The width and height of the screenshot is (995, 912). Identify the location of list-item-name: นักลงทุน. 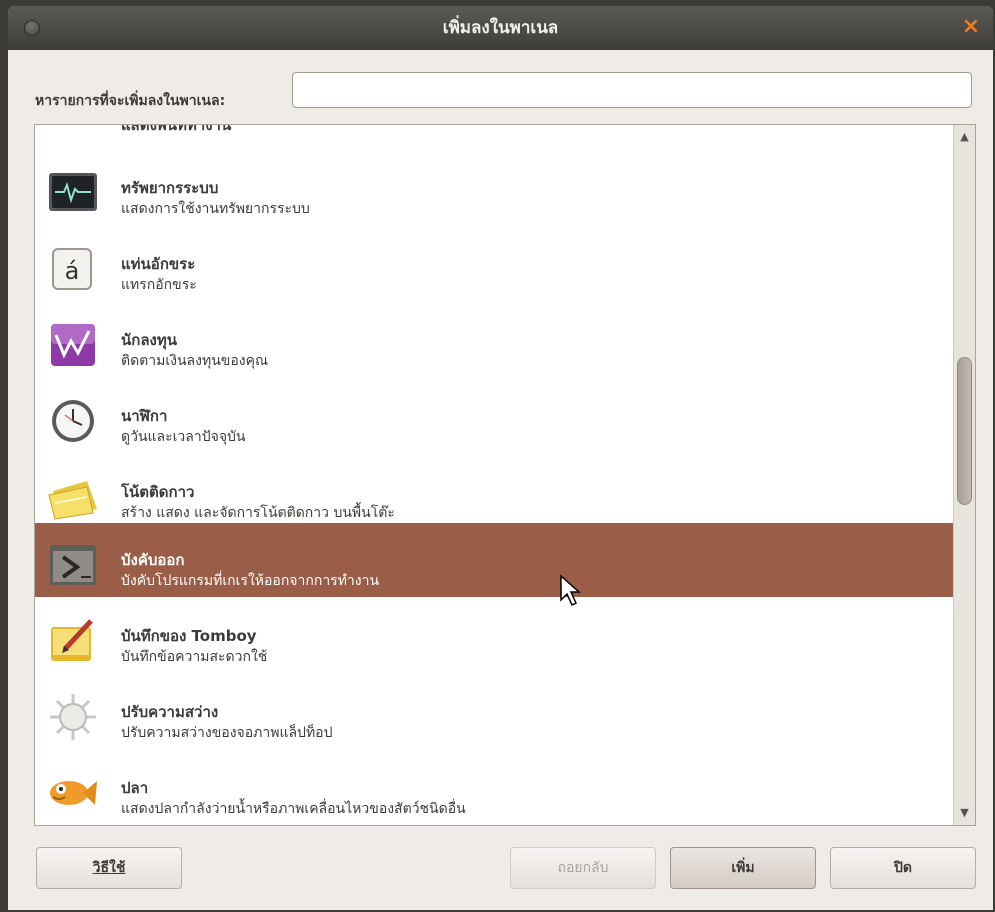
(149, 340).